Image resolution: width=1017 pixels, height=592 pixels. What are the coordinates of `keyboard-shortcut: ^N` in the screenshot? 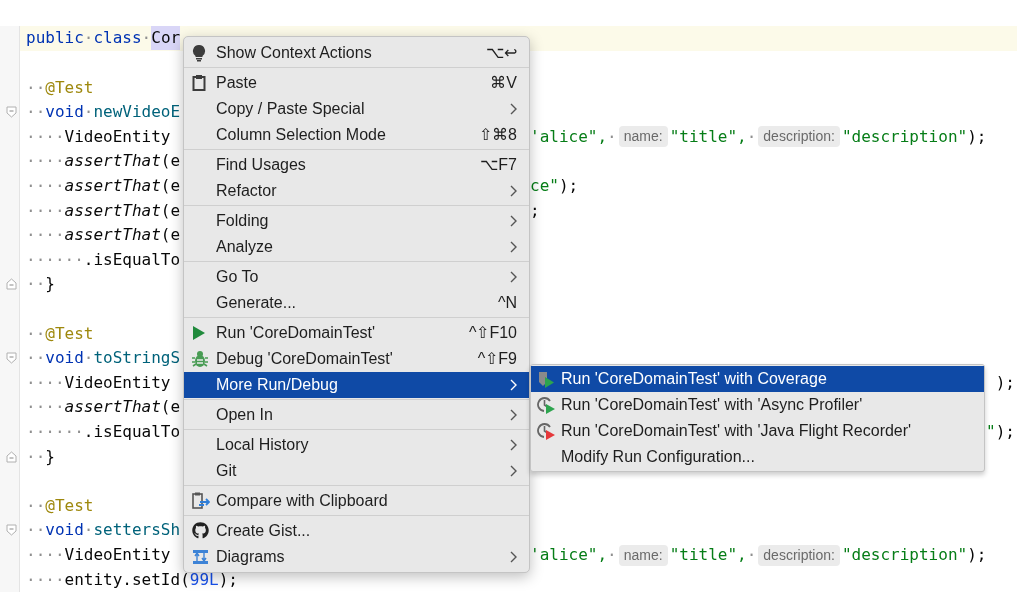 It's located at (507, 302).